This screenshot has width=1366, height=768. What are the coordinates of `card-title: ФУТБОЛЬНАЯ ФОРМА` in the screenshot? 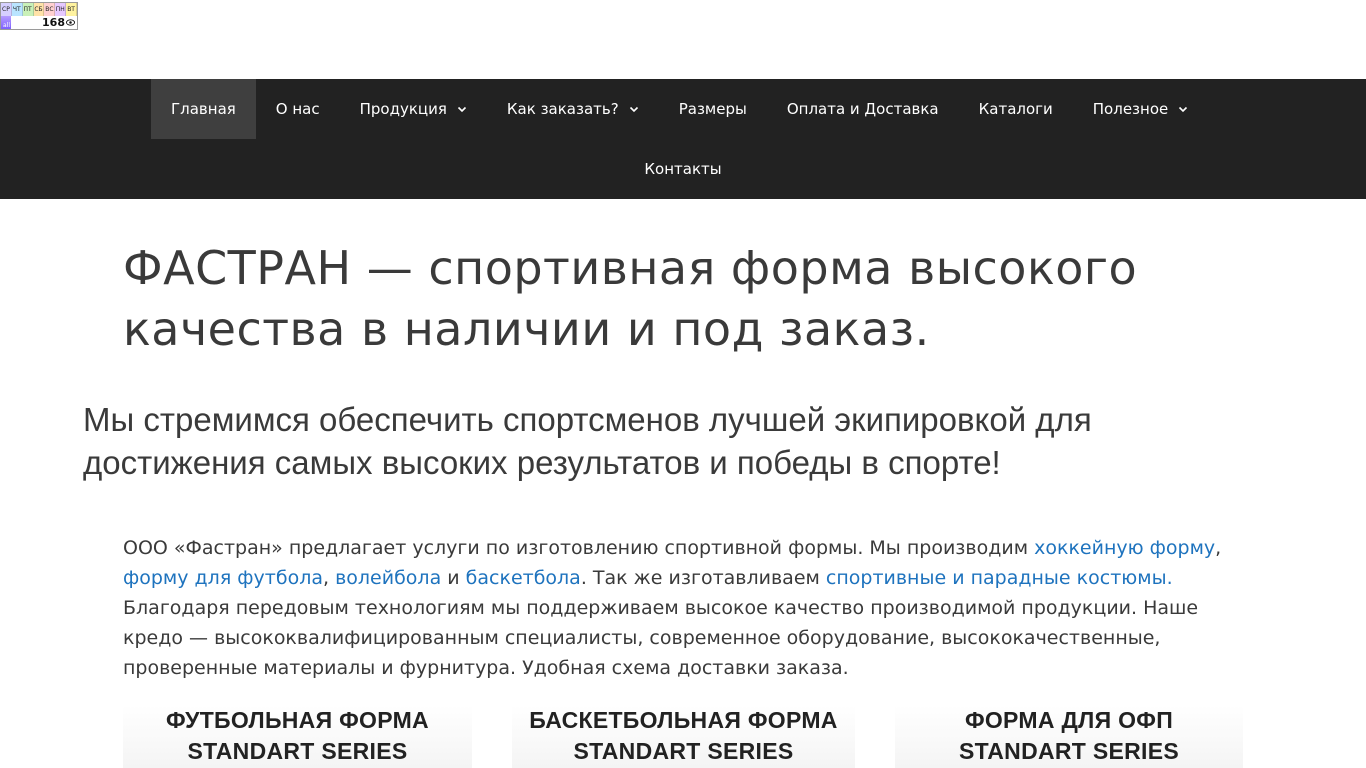 It's located at (297, 720).